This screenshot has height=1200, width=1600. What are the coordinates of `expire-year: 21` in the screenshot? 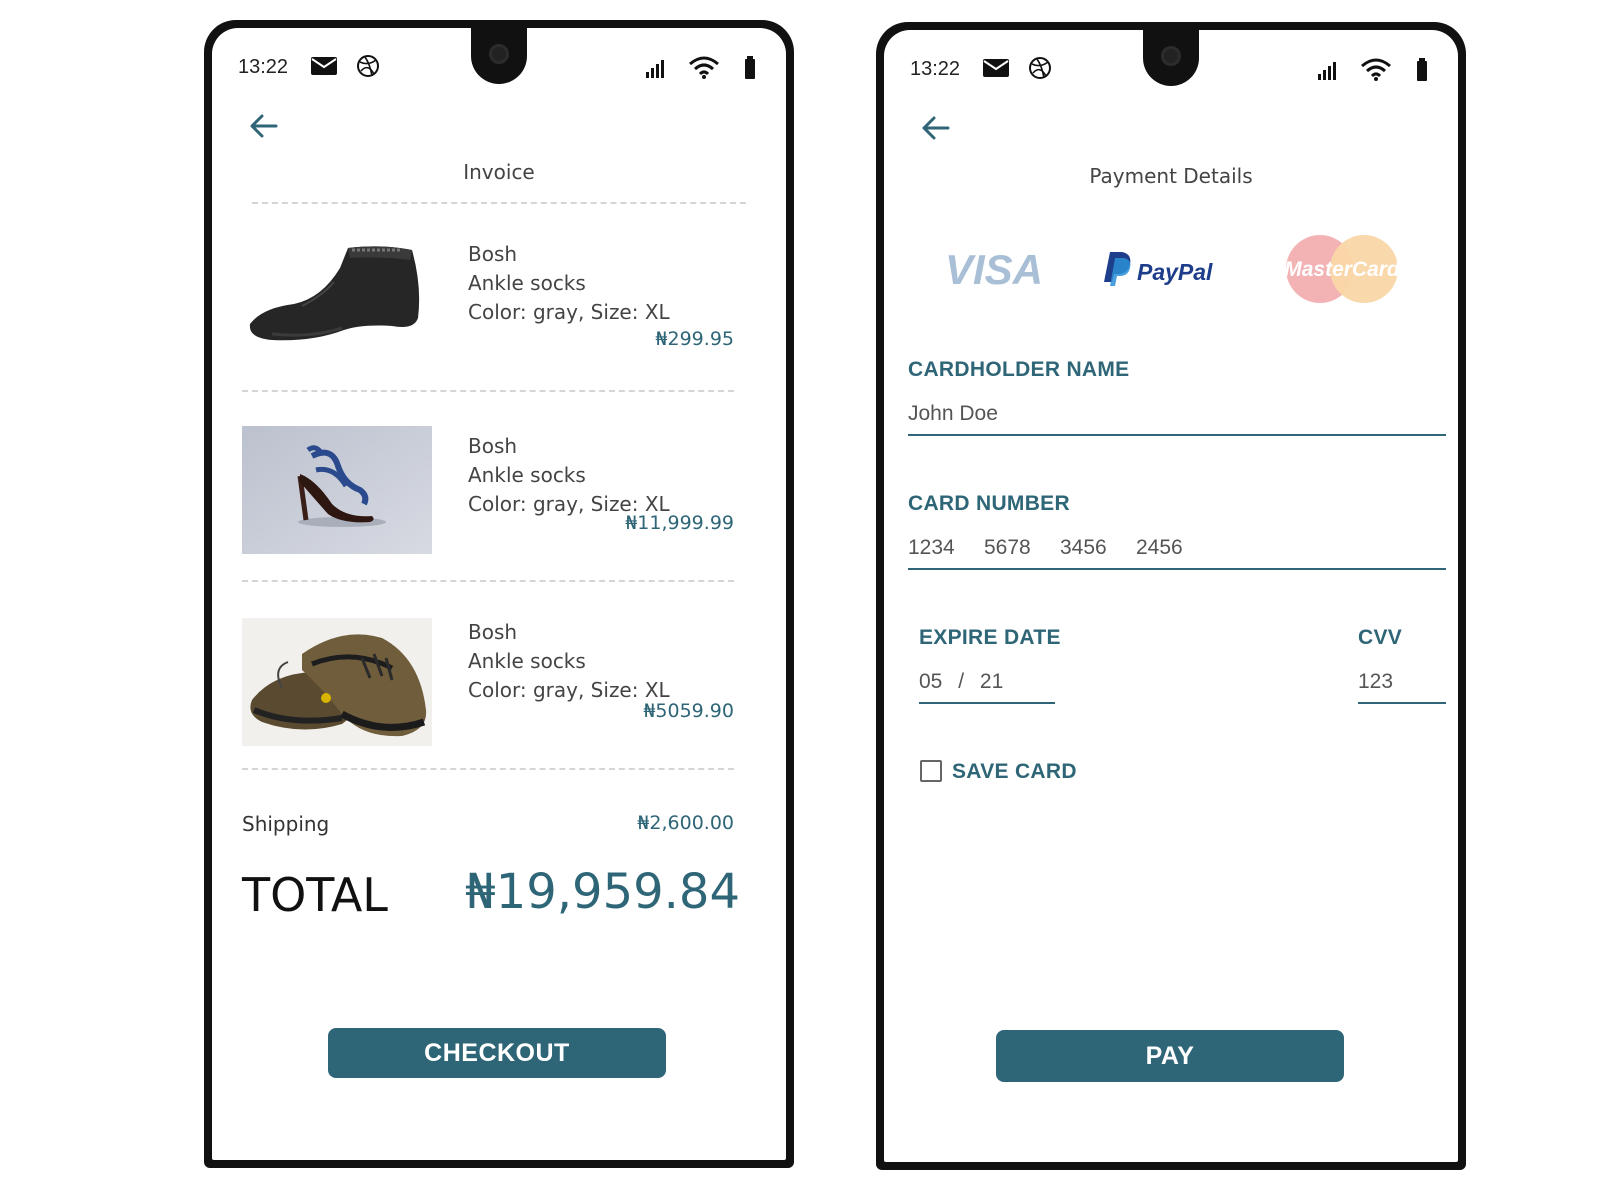 It's located at (991, 681).